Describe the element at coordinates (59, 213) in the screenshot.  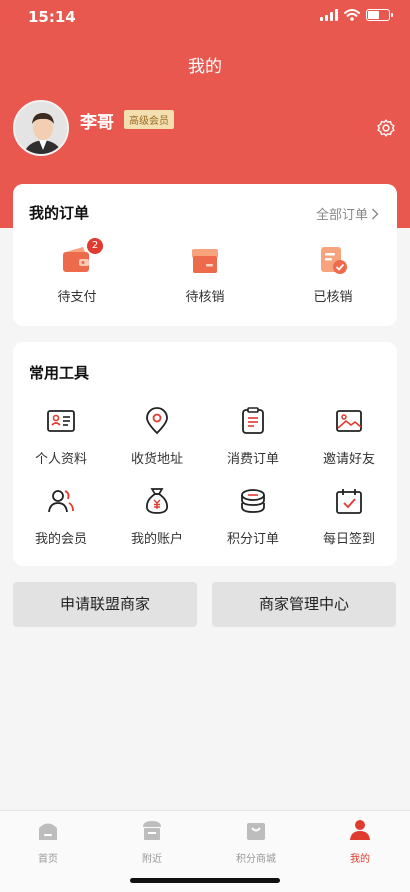
I see `orders-title: 我的订单` at that location.